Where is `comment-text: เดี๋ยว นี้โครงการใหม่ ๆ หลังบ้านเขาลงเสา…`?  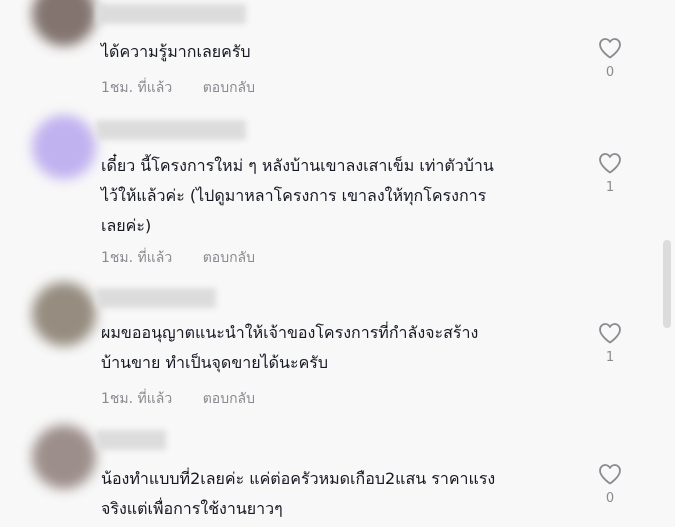
comment-text: เดี๋ยว นี้โครงการใหม่ ๆ หลังบ้านเขาลงเสา… is located at coordinates (297, 195).